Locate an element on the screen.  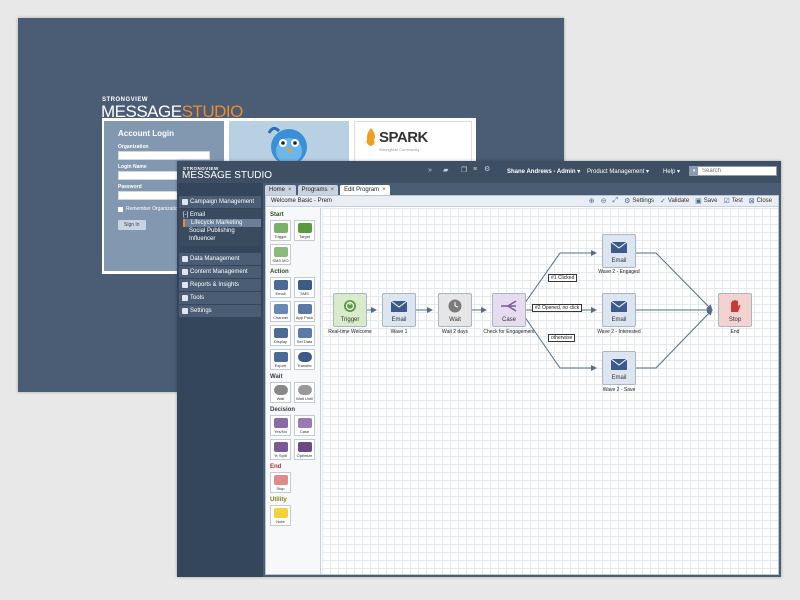
hand-stop-icon is located at coordinates (736, 306).